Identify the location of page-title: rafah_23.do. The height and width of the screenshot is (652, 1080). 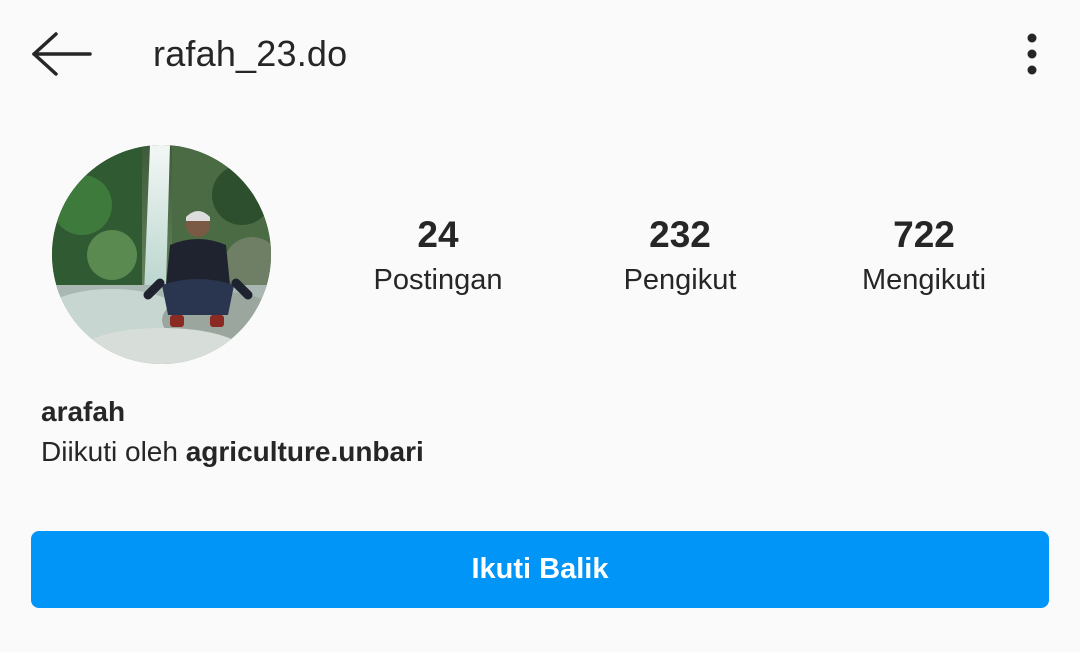
(250, 53).